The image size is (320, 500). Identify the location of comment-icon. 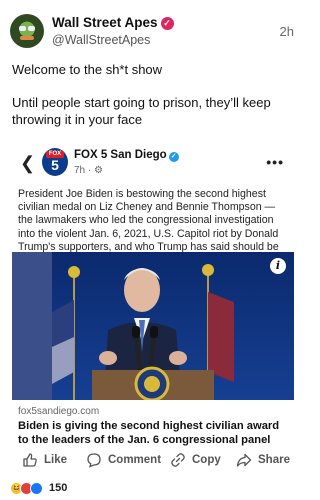
(94, 460).